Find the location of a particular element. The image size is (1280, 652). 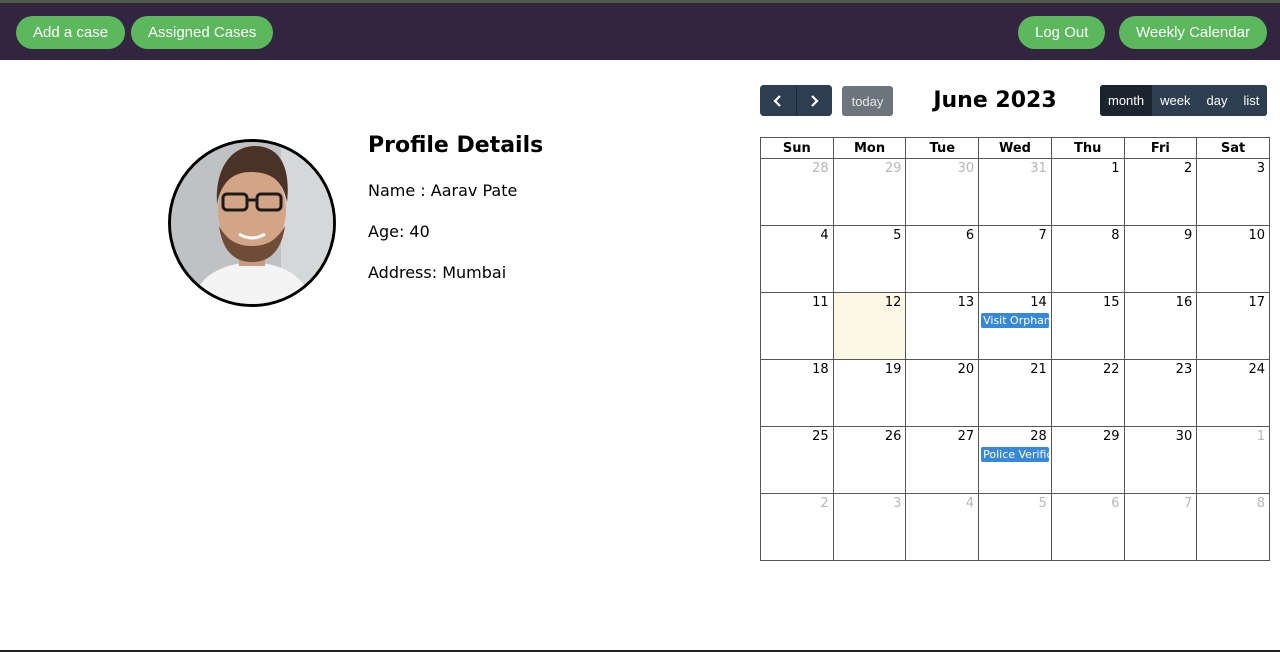

today-button: today is located at coordinates (867, 101).